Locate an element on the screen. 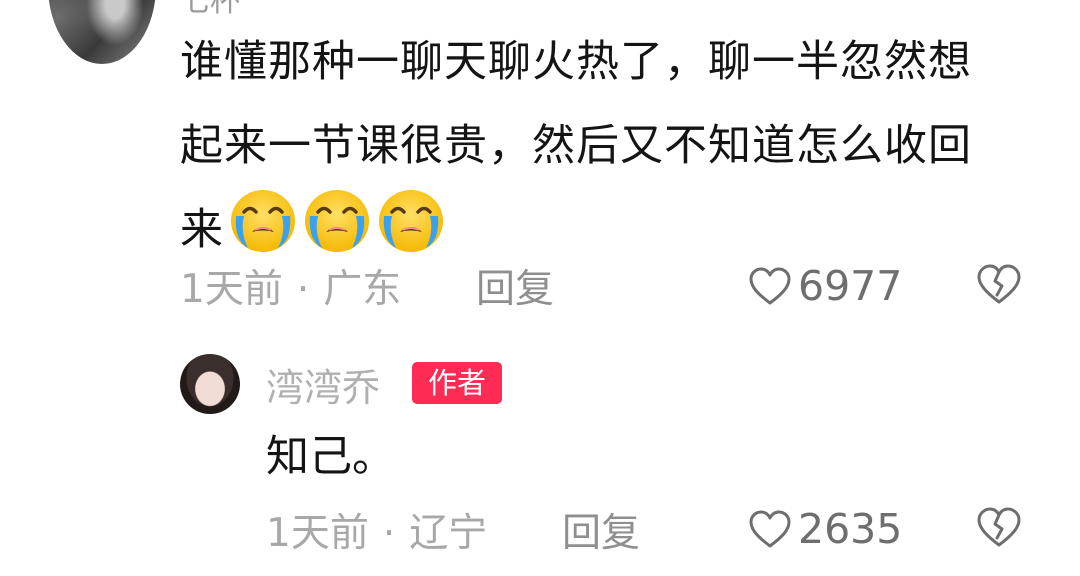  reply-location: 辽宁 is located at coordinates (448, 533).